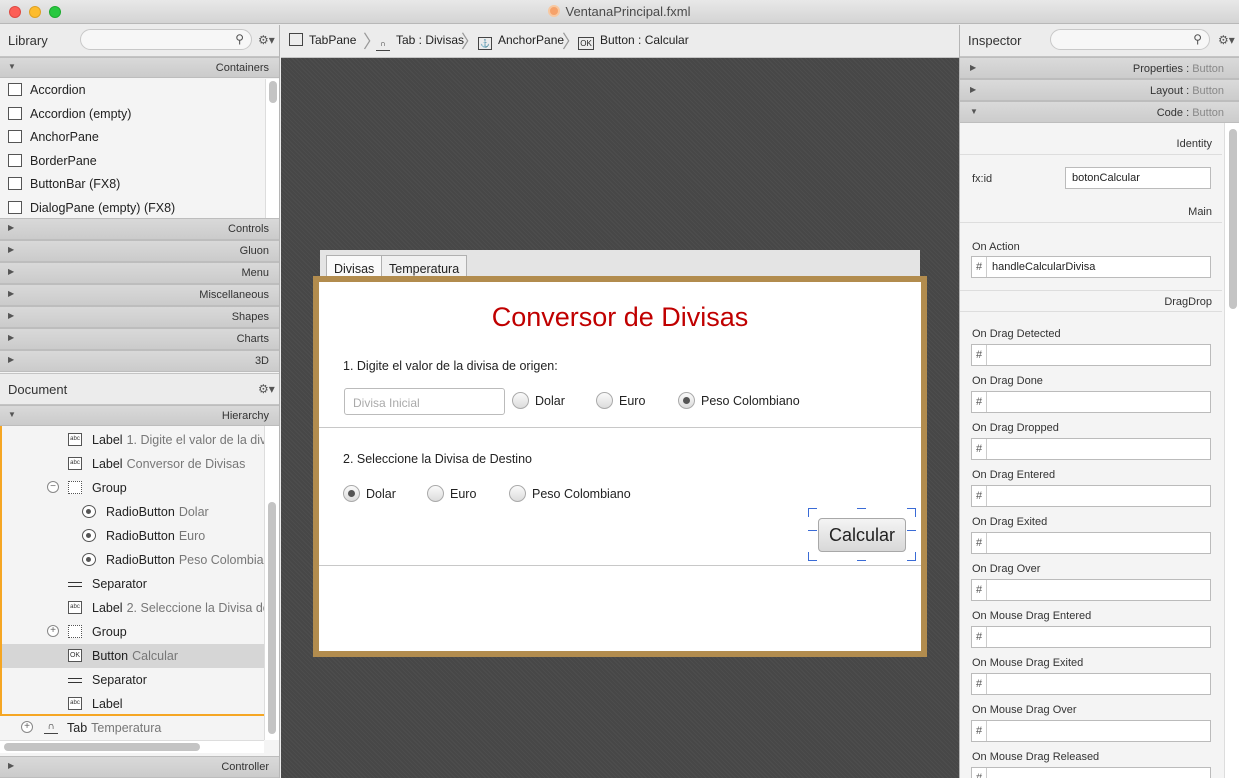 This screenshot has width=1239, height=778. I want to click on origin-radio-peso-colombiano: Peso Colombiano, so click(739, 400).